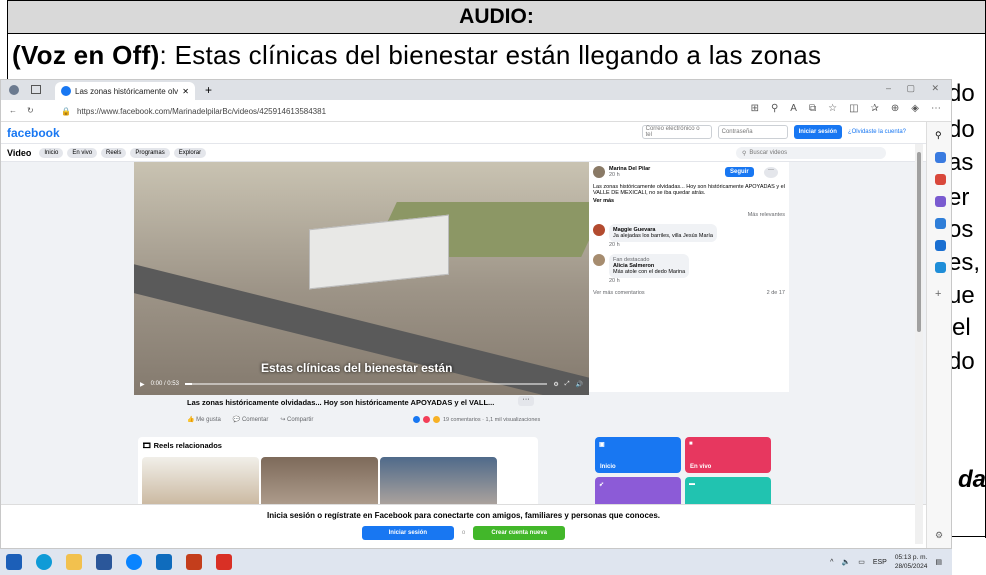  I want to click on login-button: Iniciar sesión, so click(817, 132).